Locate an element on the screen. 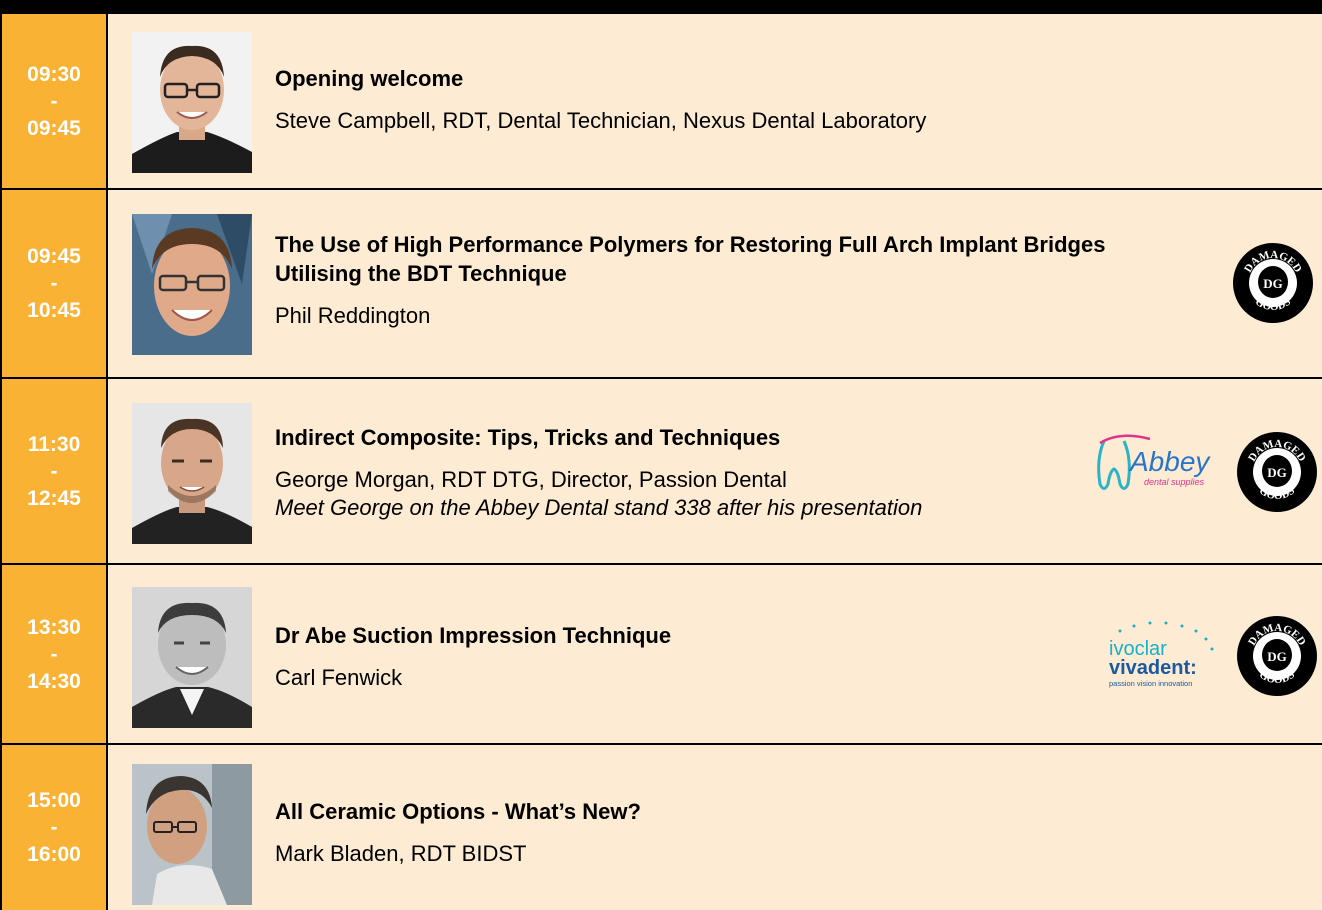  start-time: 11:30 is located at coordinates (54, 444).